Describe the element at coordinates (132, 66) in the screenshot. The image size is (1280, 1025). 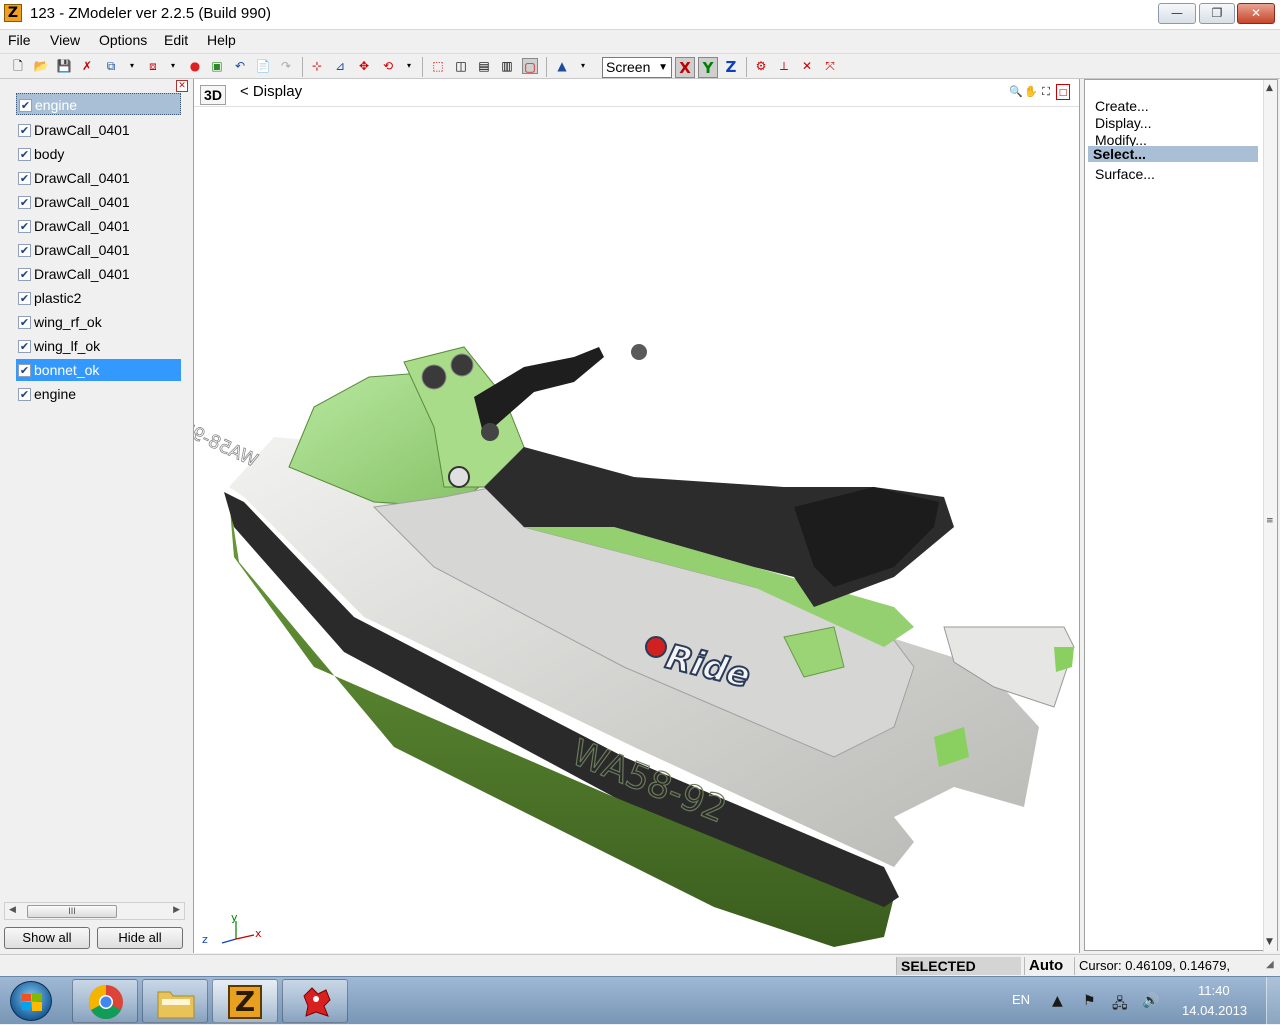
I see `import-dropdown-icon: ▾` at that location.